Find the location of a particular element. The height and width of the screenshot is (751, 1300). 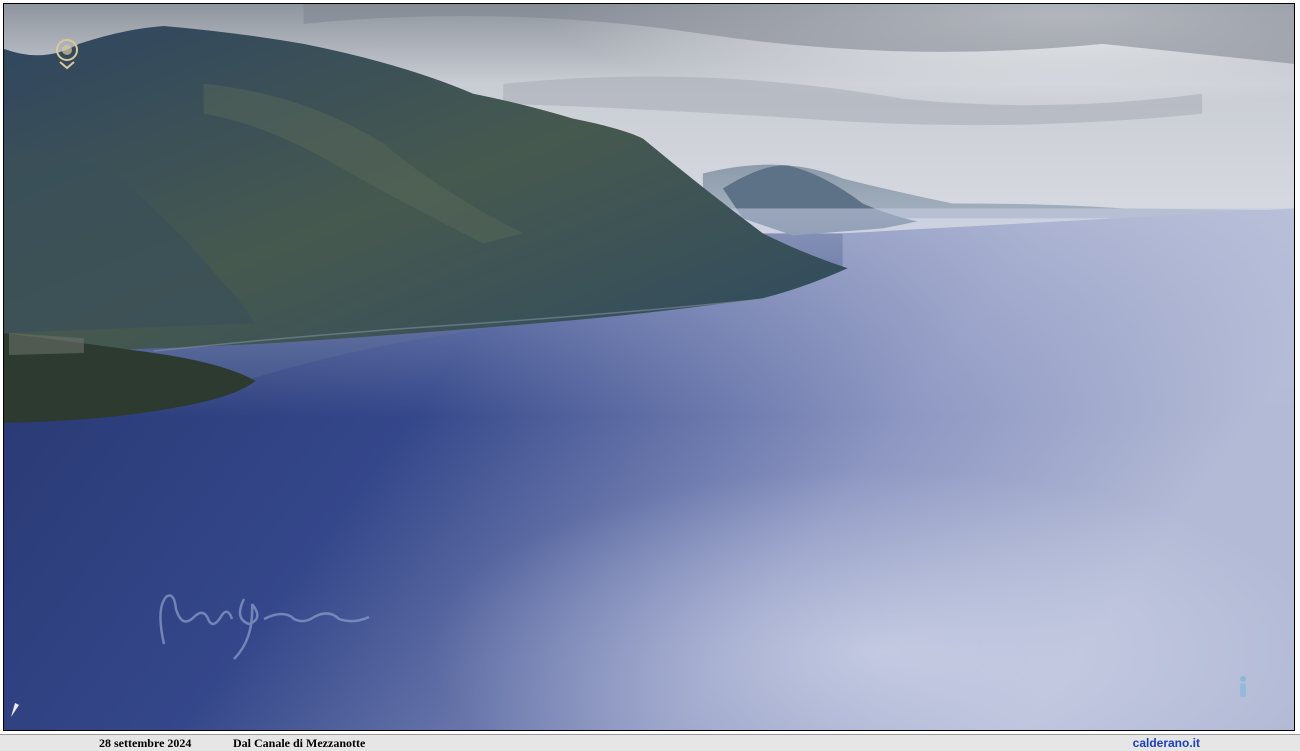

photo-caption: Dal Canale di Mezzanotte is located at coordinates (299, 743).